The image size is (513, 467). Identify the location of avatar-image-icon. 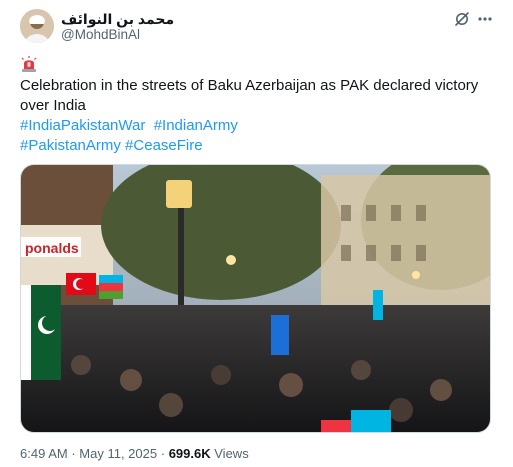
(37, 26).